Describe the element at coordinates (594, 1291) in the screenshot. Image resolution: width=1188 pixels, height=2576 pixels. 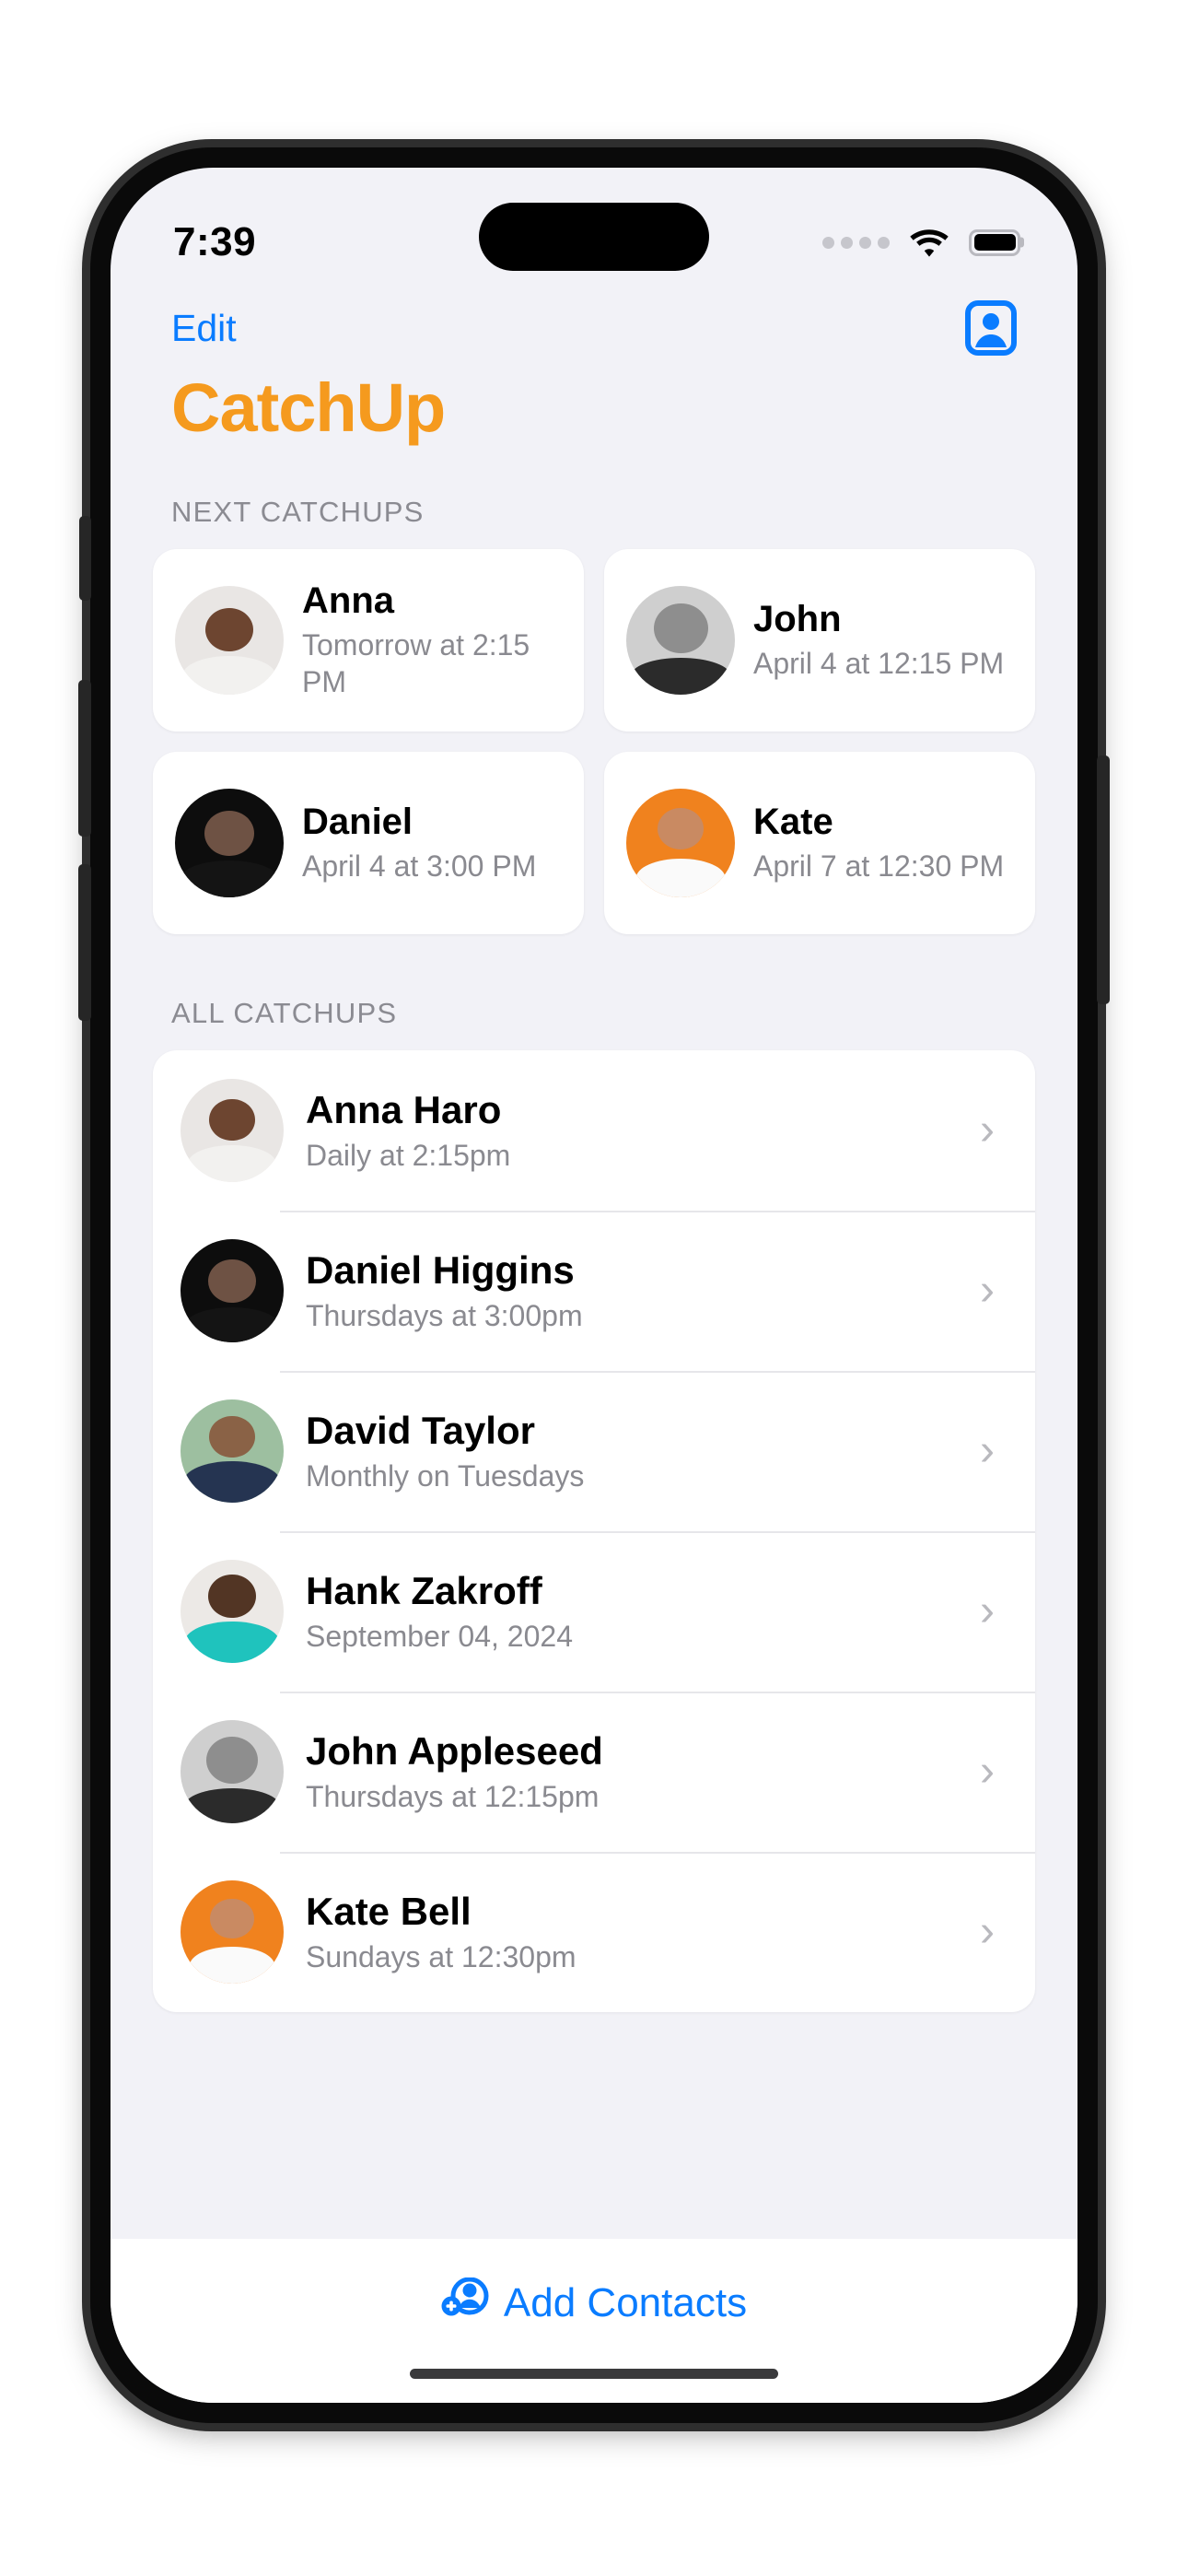
I see `catchup-list-item: Daniel Higgins Thursdays at 3:00pm ›` at that location.